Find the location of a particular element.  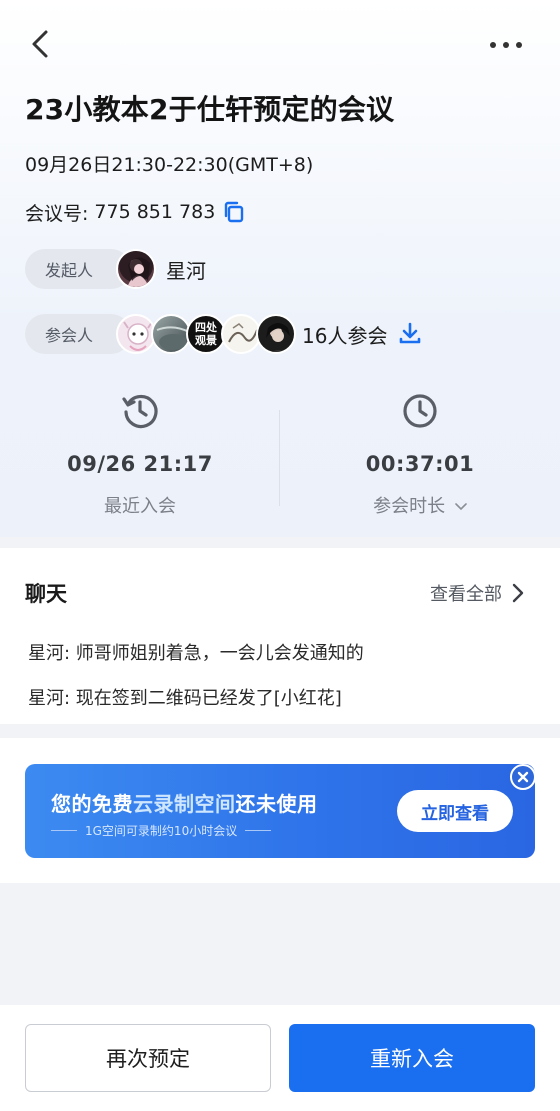

last-join-stat: 09/26 21:17 最近入会 is located at coordinates (140, 454).